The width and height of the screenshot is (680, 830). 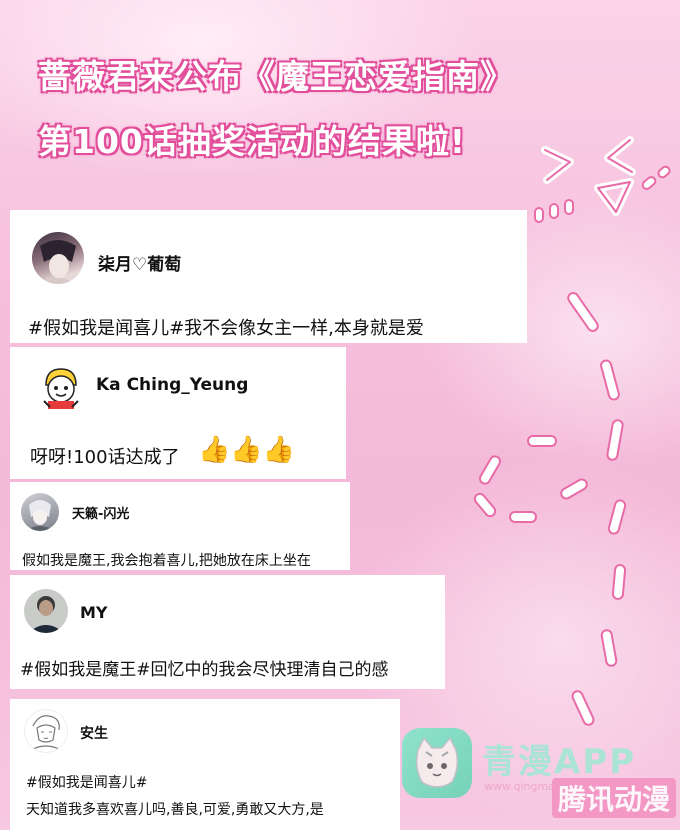 I want to click on watermark: 青漫APP www.qingmanapp.com 腾讯动漫, so click(x=539, y=775).